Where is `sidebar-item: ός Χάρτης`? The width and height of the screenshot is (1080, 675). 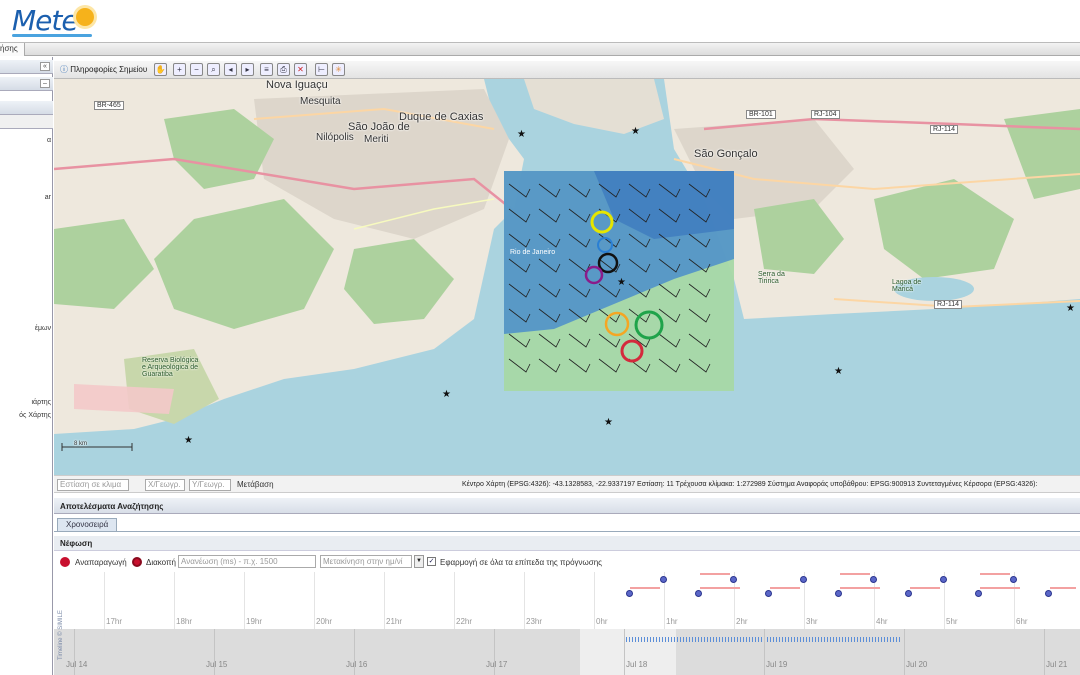 sidebar-item: ός Χάρτης is located at coordinates (35, 415).